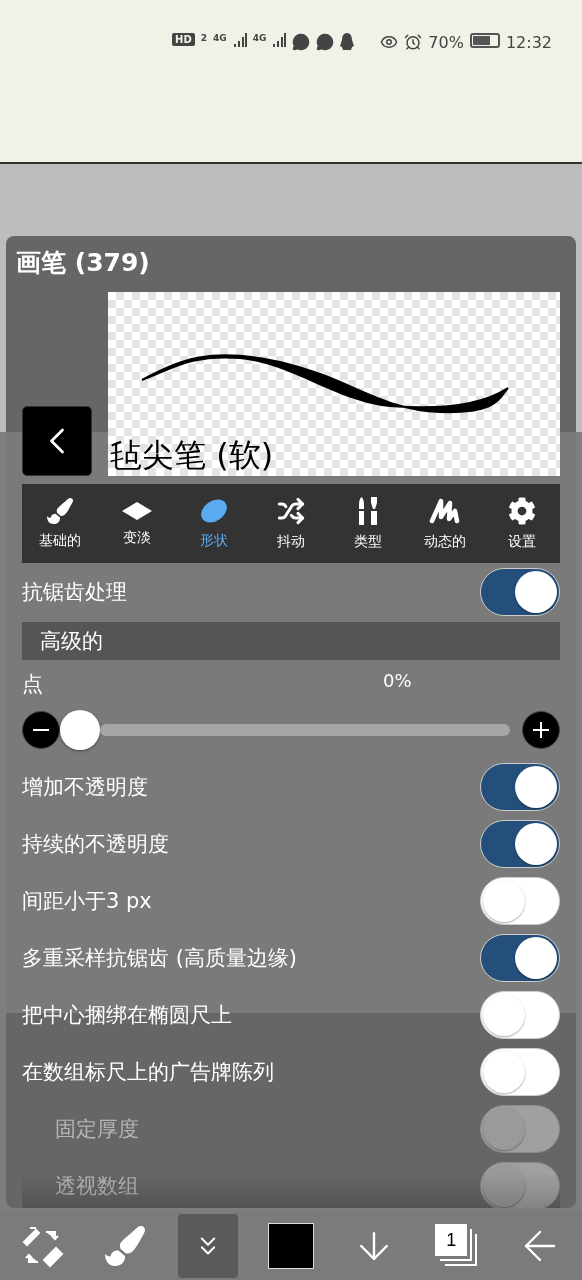 This screenshot has width=582, height=1280. Describe the element at coordinates (325, 42) in the screenshot. I see `message-icon` at that location.